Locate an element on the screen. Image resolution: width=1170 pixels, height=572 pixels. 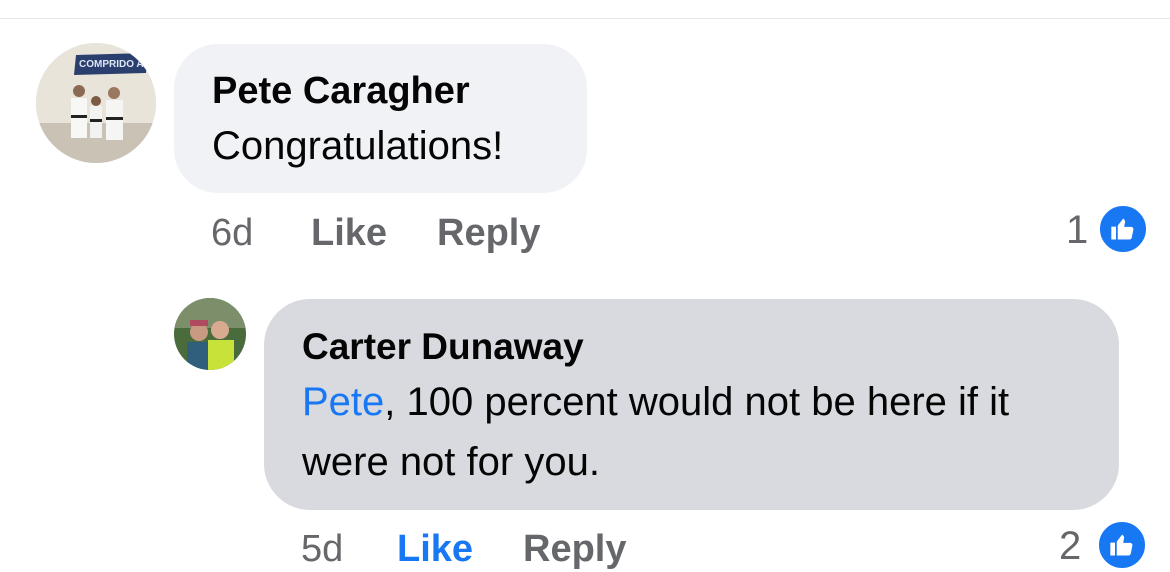
mention-link: Pete is located at coordinates (343, 402).